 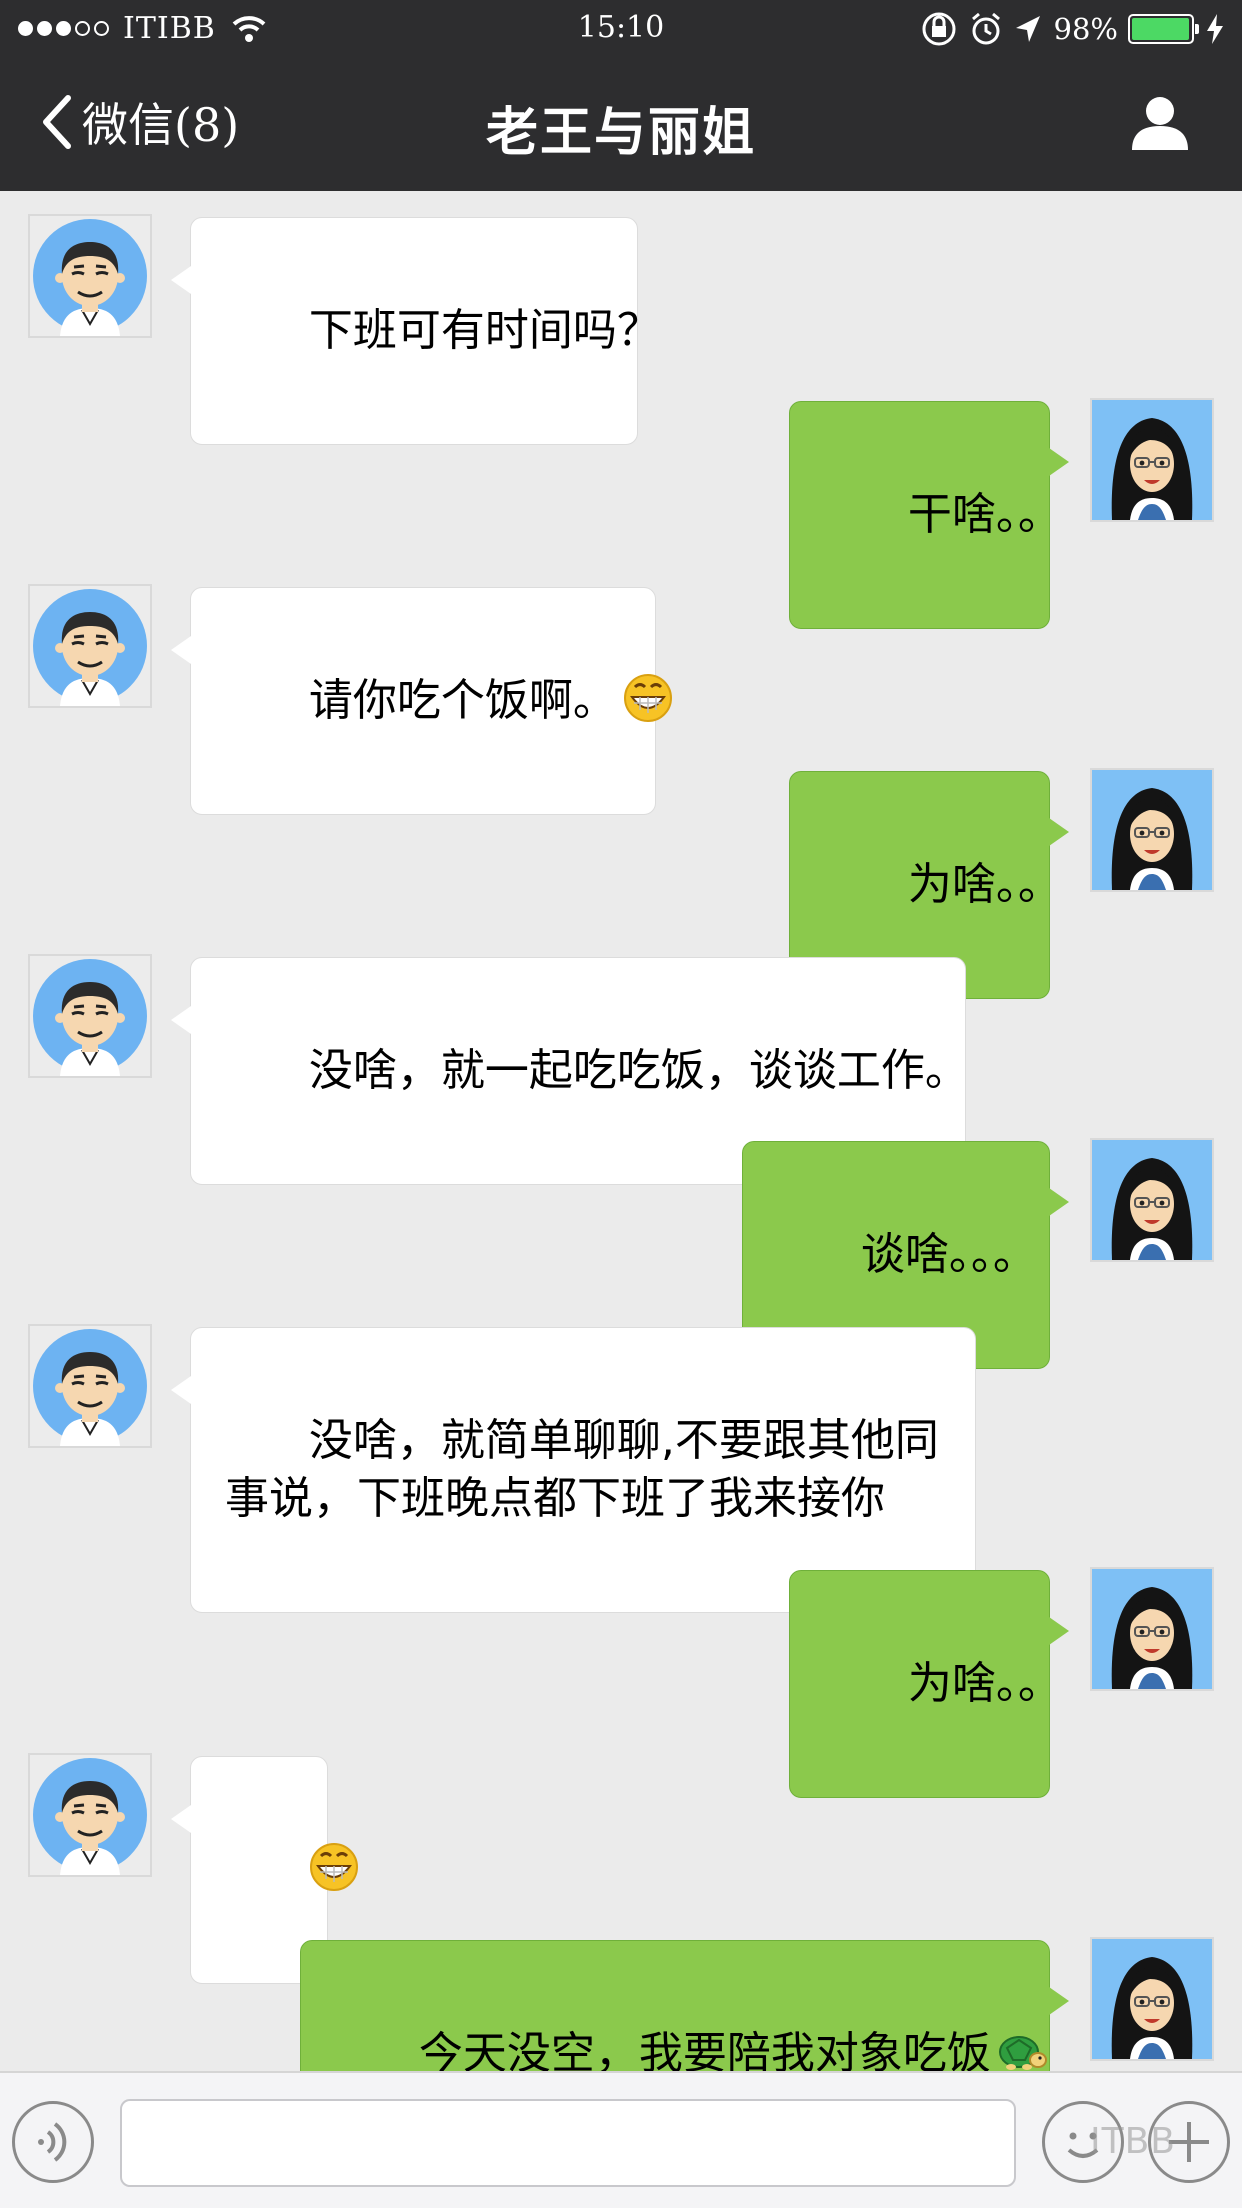 What do you see at coordinates (1022, 2051) in the screenshot?
I see `turtle-emoji-icon` at bounding box center [1022, 2051].